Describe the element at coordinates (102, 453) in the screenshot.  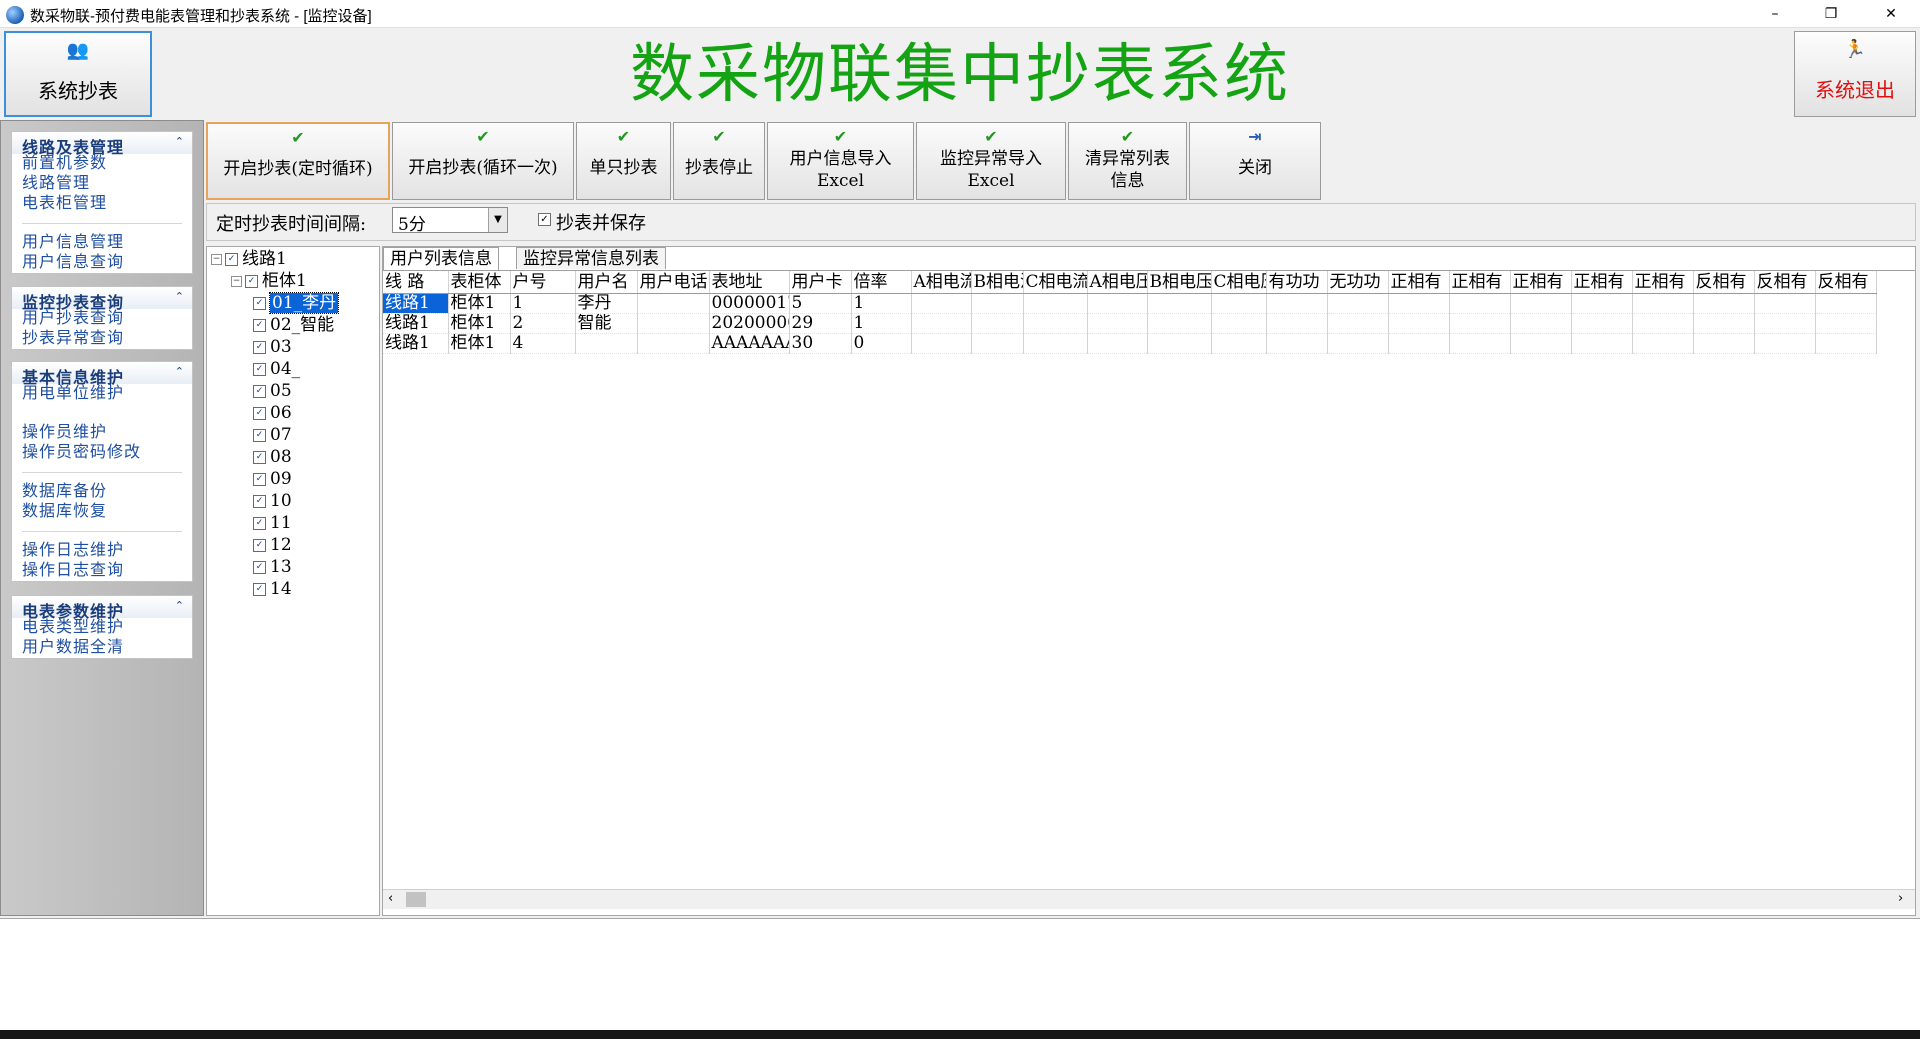
I see `nav-item-password-change: 操作员密码修改` at that location.